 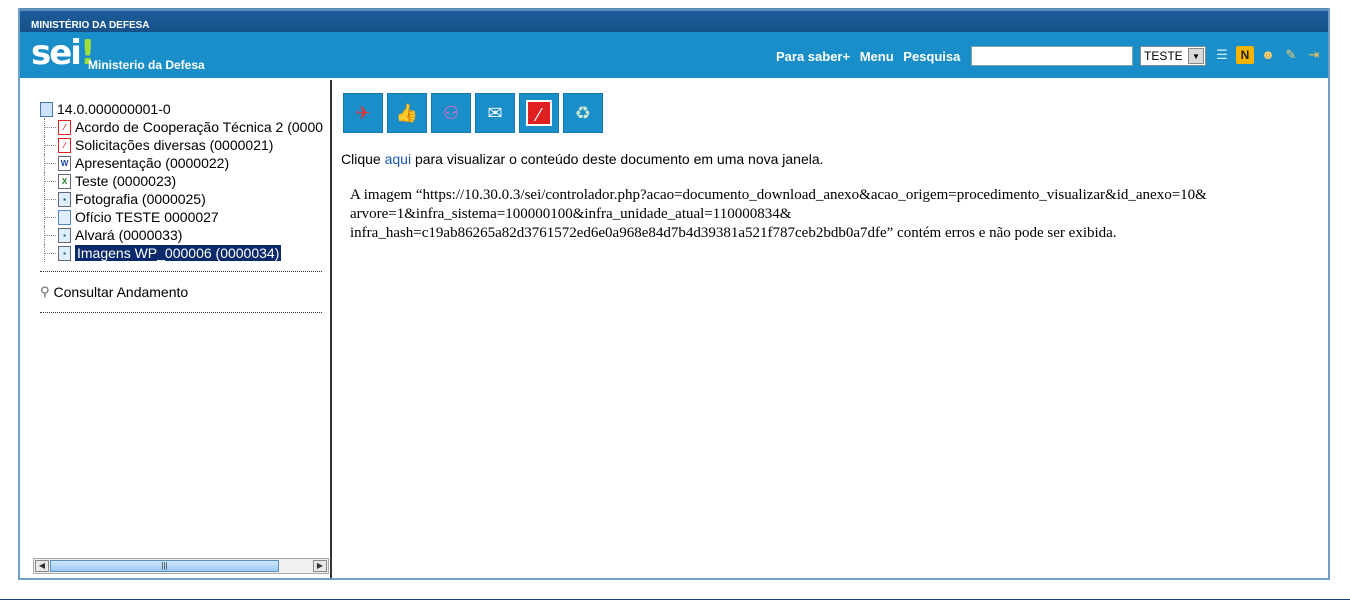 I want to click on logout-icon: ⇥, so click(x=1314, y=55).